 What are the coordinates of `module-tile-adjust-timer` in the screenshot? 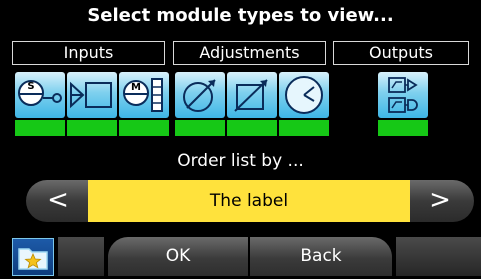 It's located at (304, 104).